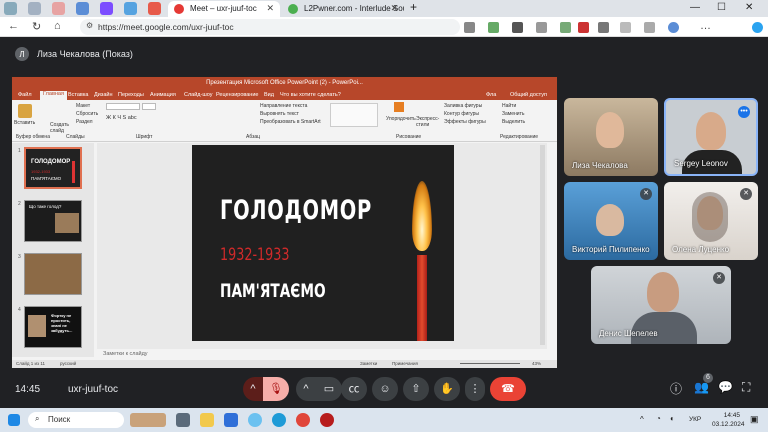 This screenshot has height=432, width=768. What do you see at coordinates (25, 111) in the screenshot?
I see `paste-icon` at bounding box center [25, 111].